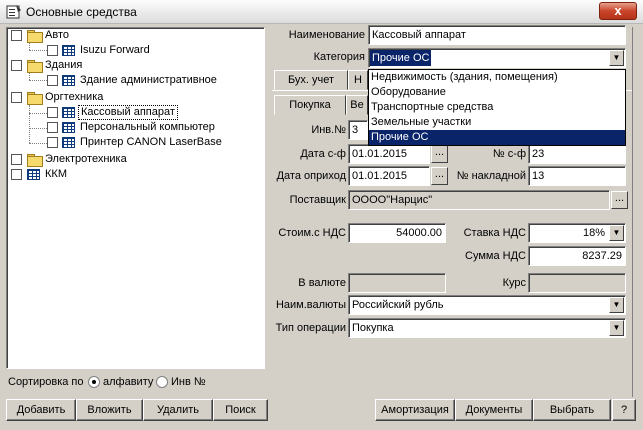 The width and height of the screenshot is (643, 430). Describe the element at coordinates (389, 176) in the screenshot. I see `receipt-date-input: 01.01.2015` at that location.